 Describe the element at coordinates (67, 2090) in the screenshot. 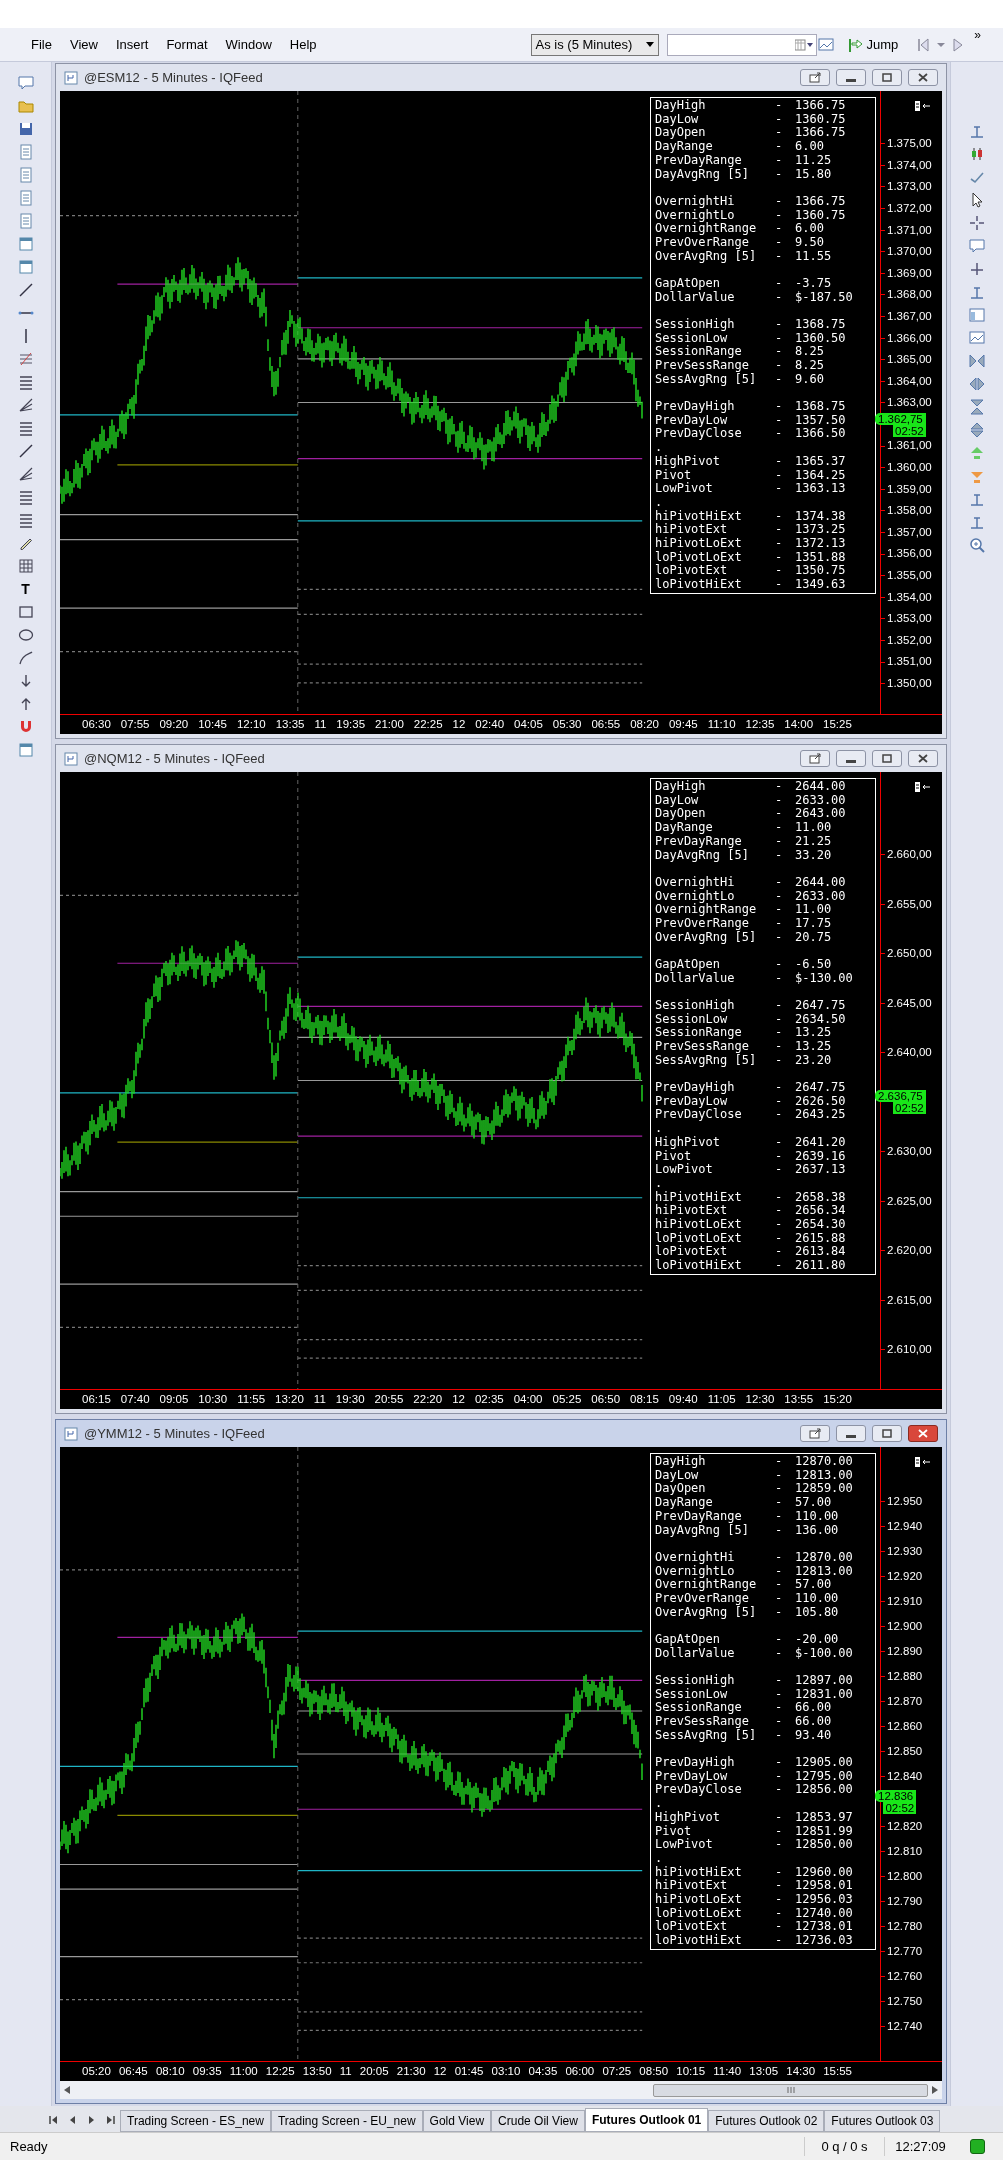

I see `scroll-left-icon` at that location.